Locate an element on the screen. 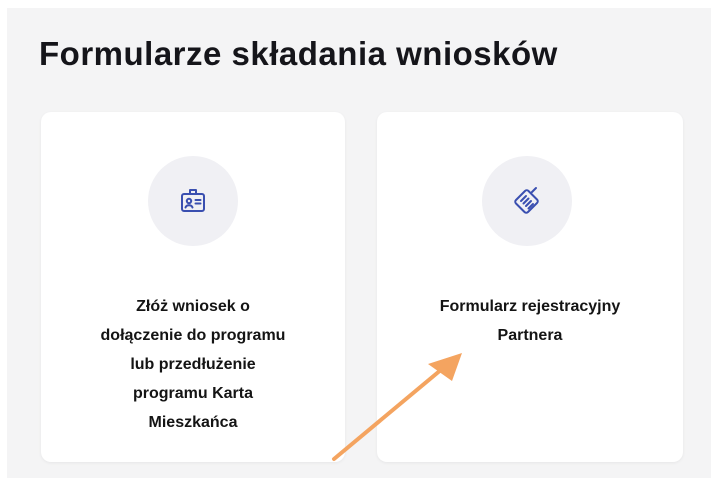 The height and width of the screenshot is (479, 711). card-label: Formularz rejestracyjny Partnera is located at coordinates (530, 321).